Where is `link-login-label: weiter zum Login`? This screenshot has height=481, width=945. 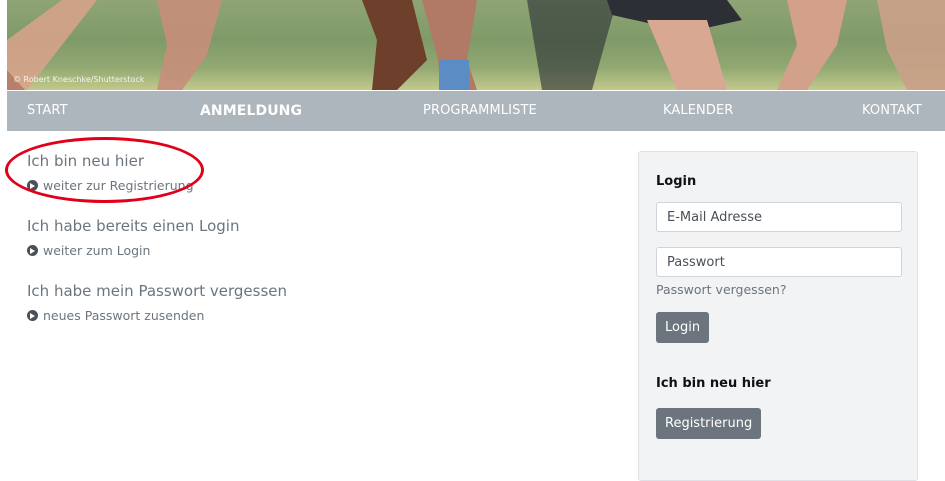 link-login-label: weiter zum Login is located at coordinates (97, 250).